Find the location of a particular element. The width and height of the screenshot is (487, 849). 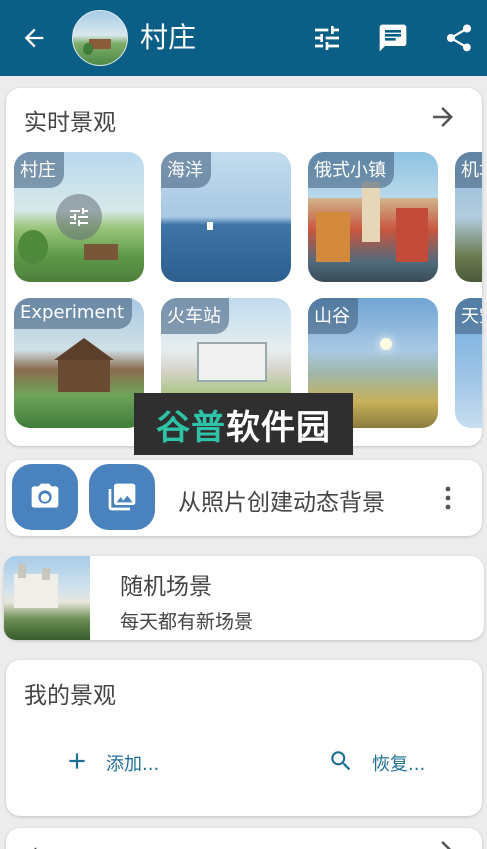

app-bar: 村庄 is located at coordinates (243, 38).